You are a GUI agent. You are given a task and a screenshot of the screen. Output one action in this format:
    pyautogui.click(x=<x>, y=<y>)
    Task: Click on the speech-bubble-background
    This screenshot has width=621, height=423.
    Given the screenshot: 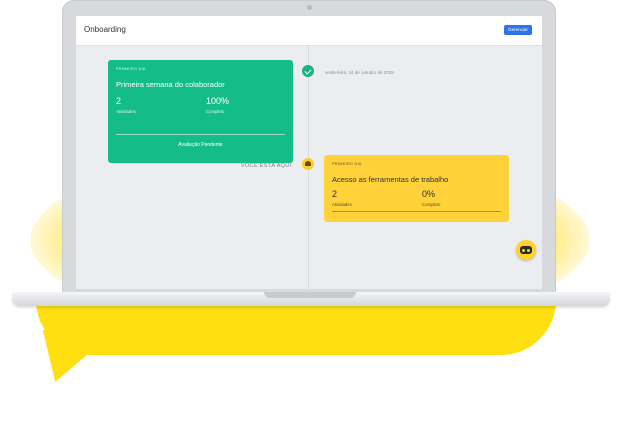 What is the action you would take?
    pyautogui.click(x=296, y=327)
    